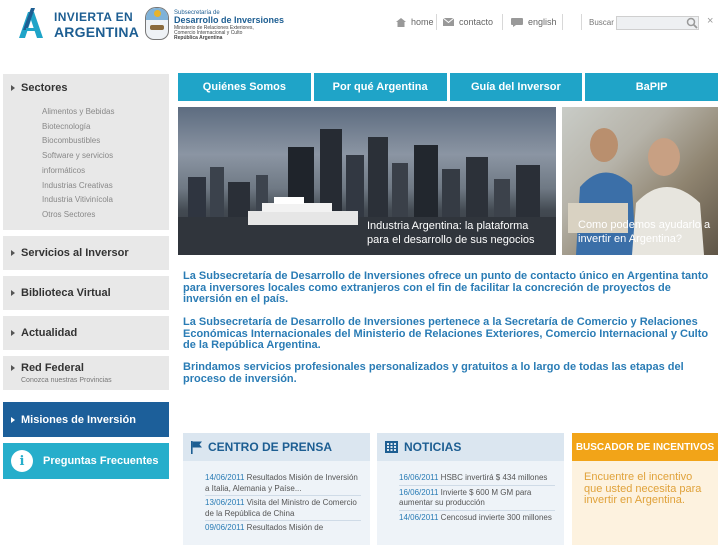 This screenshot has width=727, height=545. What do you see at coordinates (94, 17) in the screenshot?
I see `logo-line1: INVIERTA EN` at bounding box center [94, 17].